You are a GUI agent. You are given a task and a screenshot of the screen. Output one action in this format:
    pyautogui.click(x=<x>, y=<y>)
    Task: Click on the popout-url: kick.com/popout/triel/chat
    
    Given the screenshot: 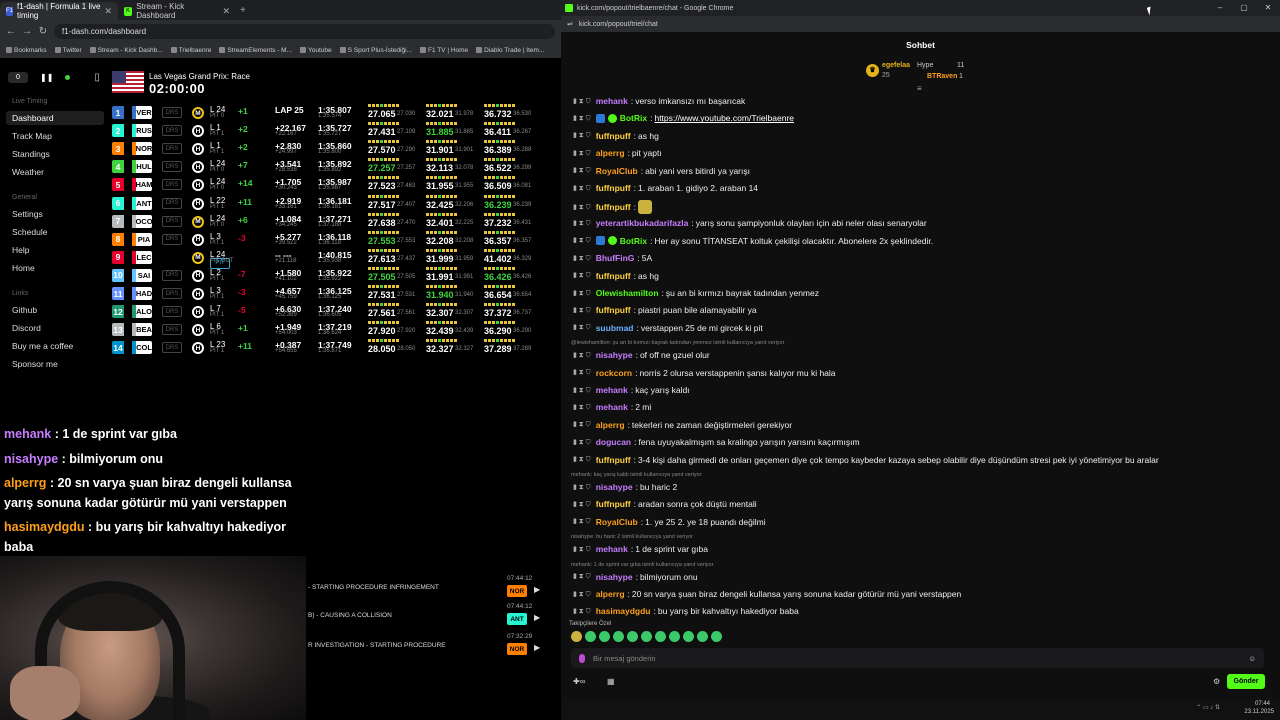 What is the action you would take?
    pyautogui.click(x=618, y=24)
    